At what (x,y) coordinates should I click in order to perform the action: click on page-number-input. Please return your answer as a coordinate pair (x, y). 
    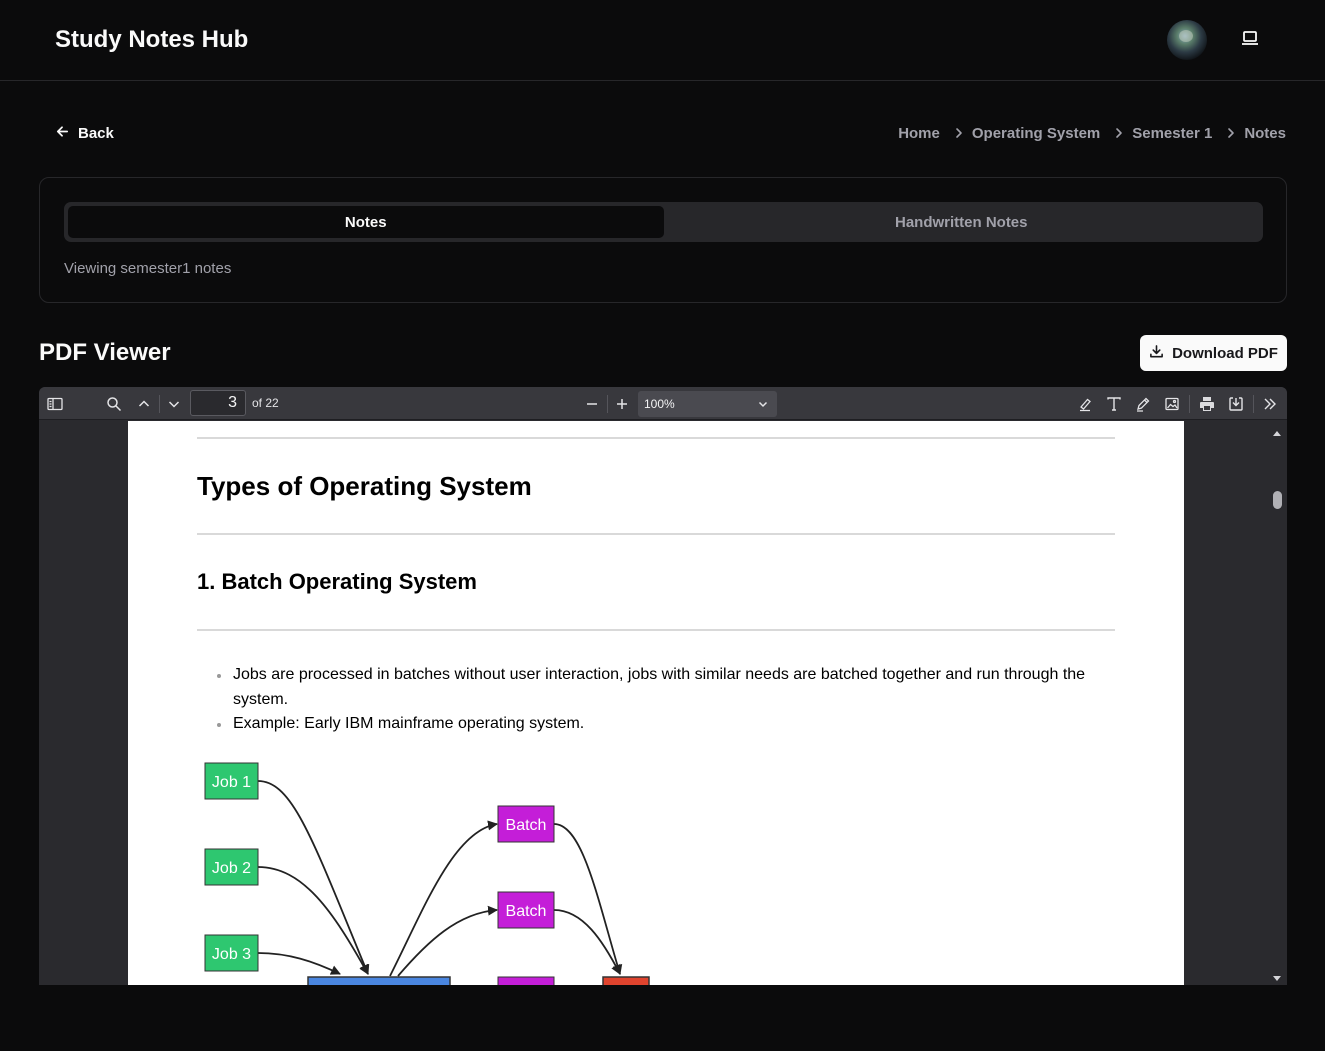
    Looking at the image, I should click on (218, 403).